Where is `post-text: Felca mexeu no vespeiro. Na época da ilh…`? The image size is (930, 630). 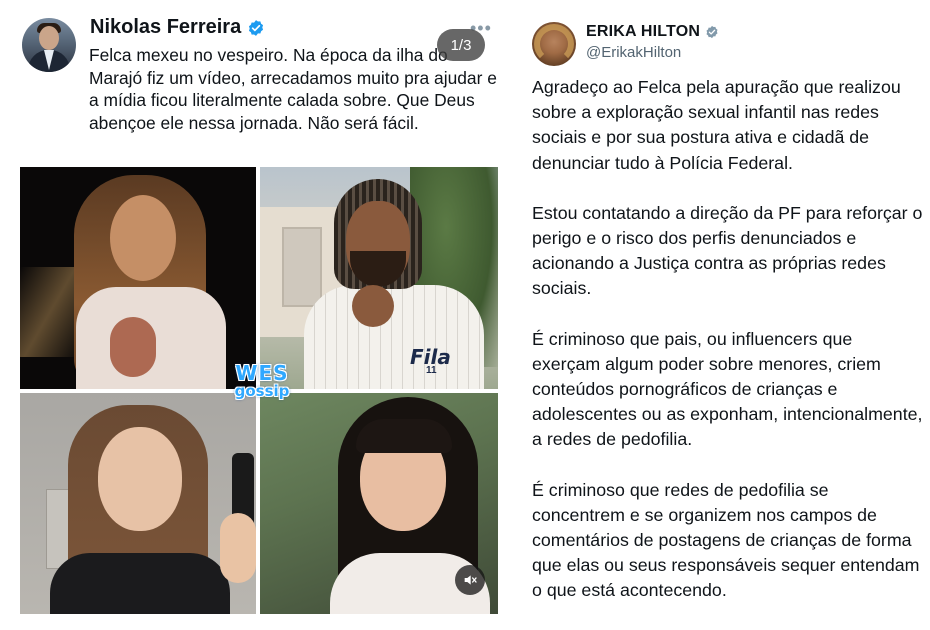
post-text: Felca mexeu no vespeiro. Na época da ilh… is located at coordinates (293, 89).